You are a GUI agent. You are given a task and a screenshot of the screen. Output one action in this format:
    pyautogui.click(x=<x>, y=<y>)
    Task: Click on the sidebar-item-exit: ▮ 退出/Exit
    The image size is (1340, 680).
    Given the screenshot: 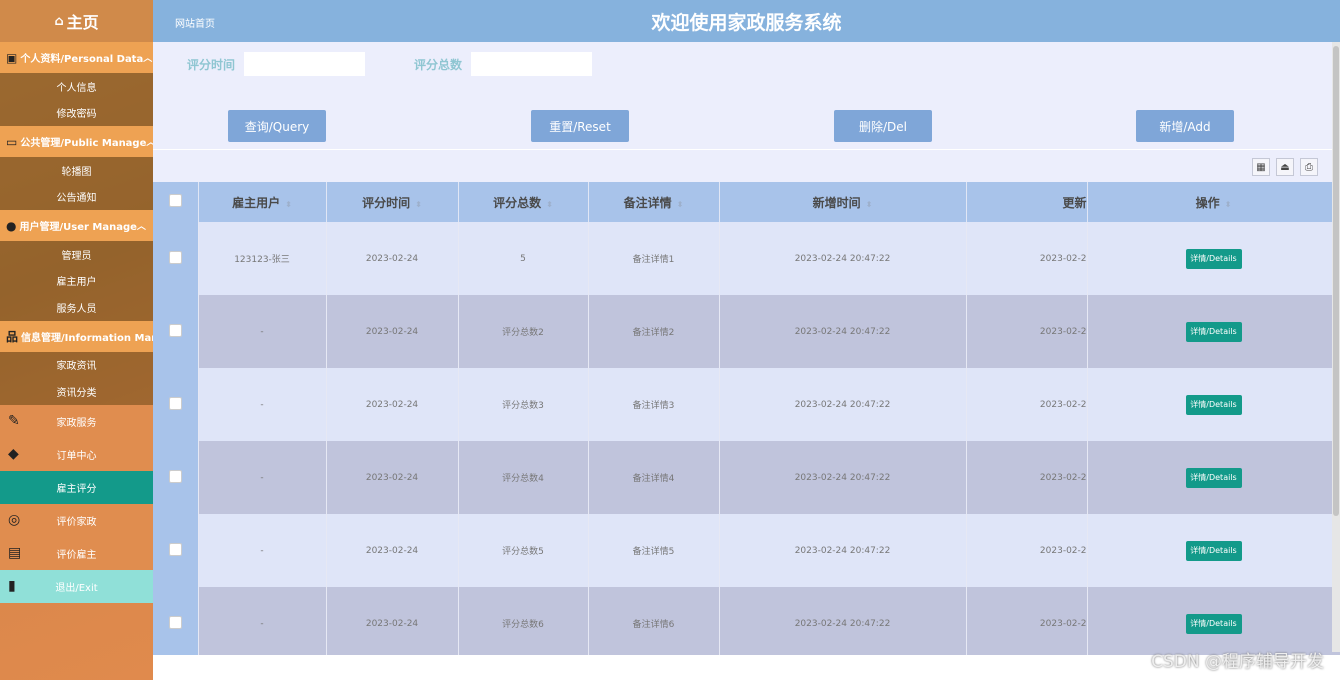 What is the action you would take?
    pyautogui.click(x=76, y=586)
    